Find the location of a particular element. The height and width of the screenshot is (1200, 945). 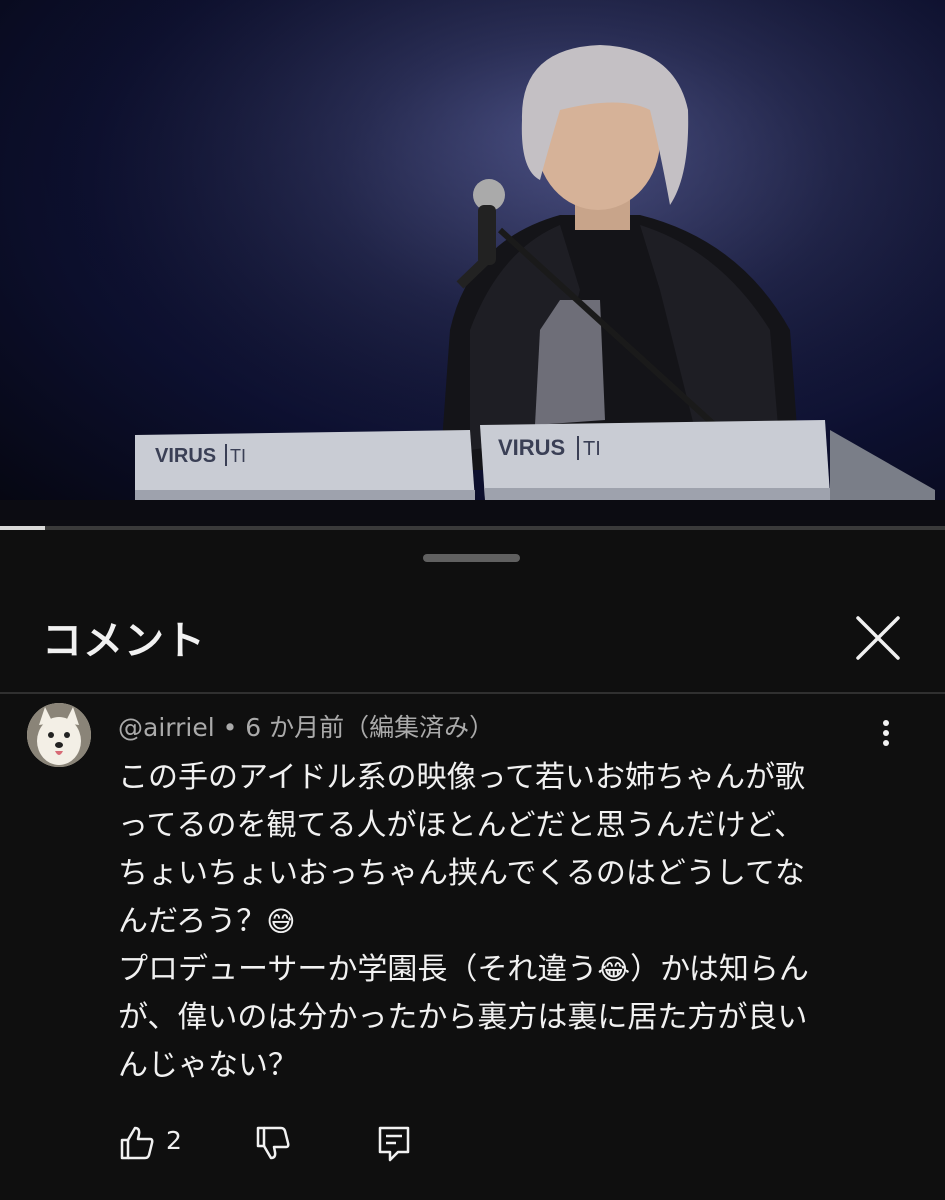

comment-time: 6 か月前 is located at coordinates (295, 727).